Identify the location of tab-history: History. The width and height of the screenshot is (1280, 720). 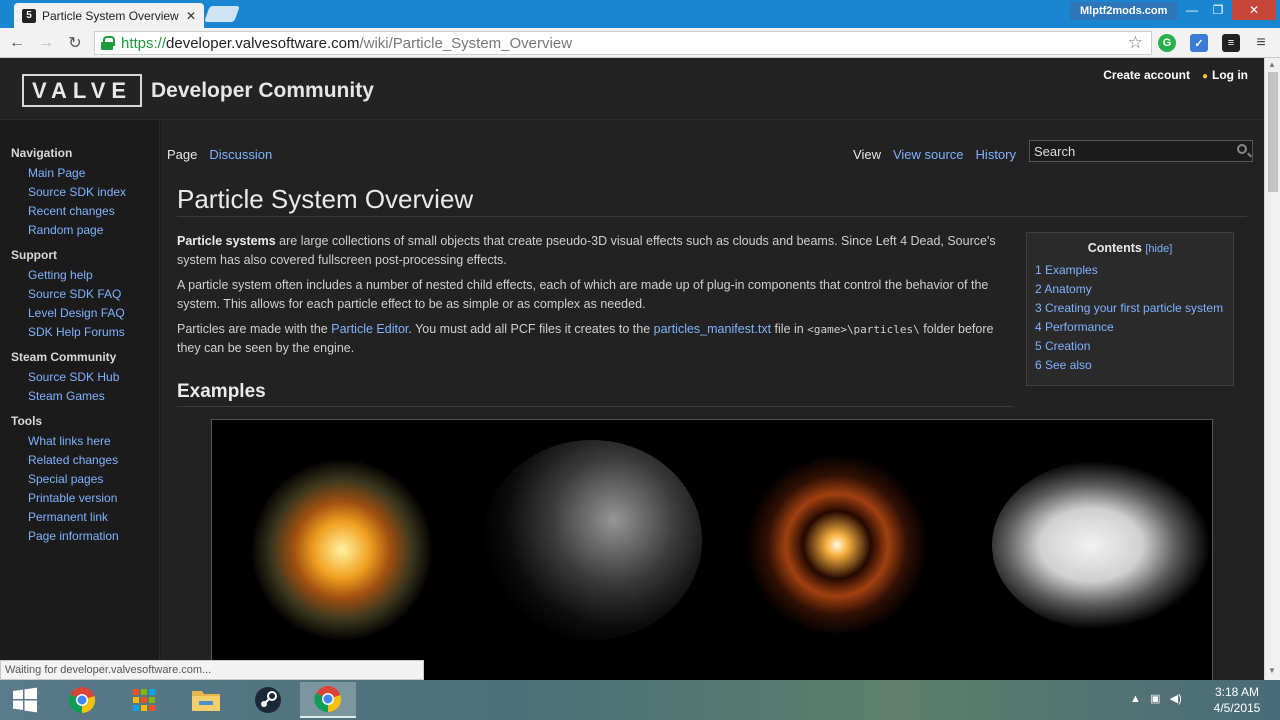
(996, 154).